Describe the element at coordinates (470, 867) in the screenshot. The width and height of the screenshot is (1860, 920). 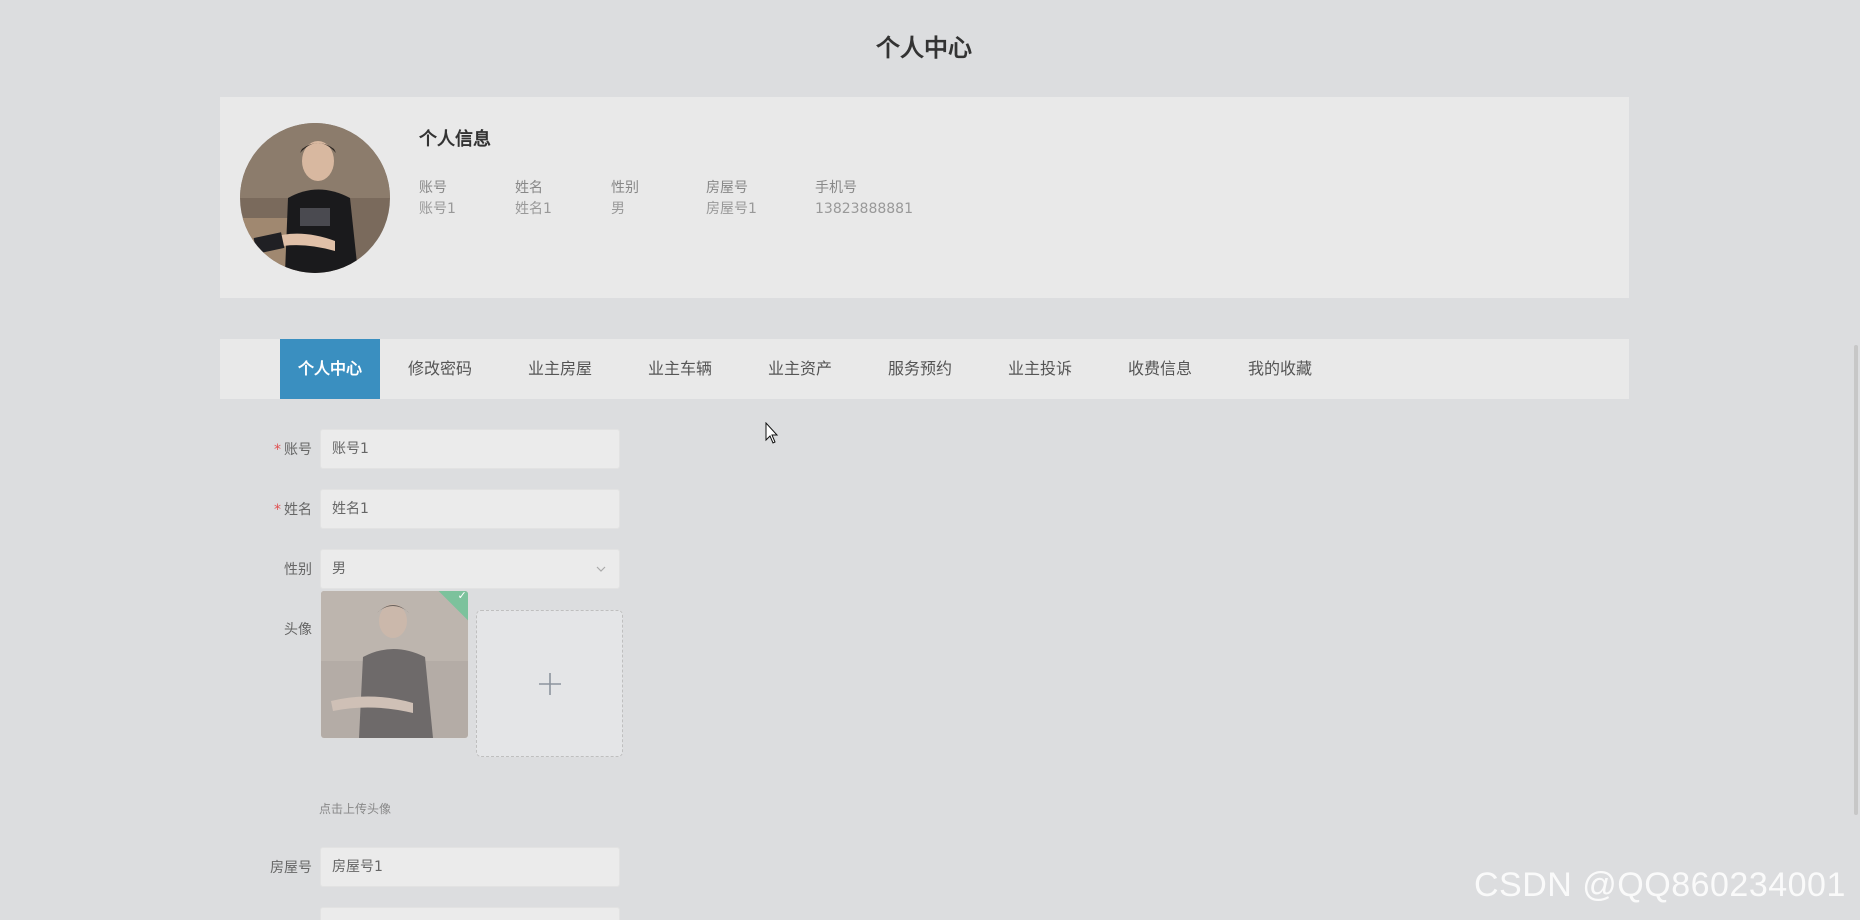
I see `house-input: 房屋号1` at that location.